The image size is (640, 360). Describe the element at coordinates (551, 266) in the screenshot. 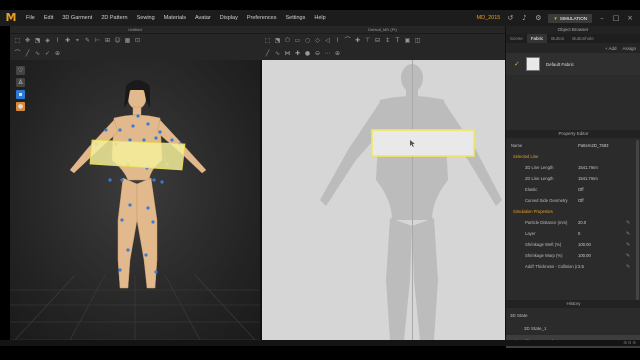

I see `prop-add-thickness-label: Add'l Thickness - Collision (r` at that location.